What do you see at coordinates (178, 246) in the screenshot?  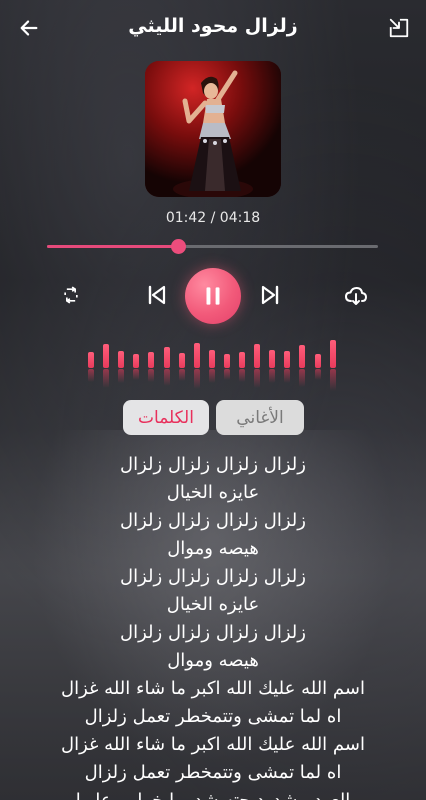 I see `progress-thumb` at bounding box center [178, 246].